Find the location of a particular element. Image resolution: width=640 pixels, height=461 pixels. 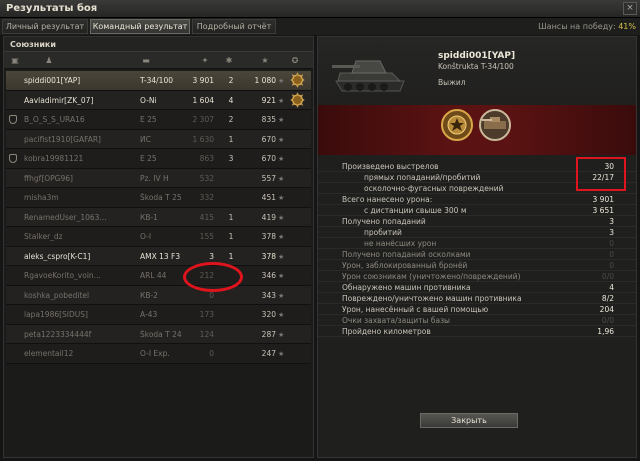

player-name-cell: ffhgf[OPG96] is located at coordinates (74, 178).